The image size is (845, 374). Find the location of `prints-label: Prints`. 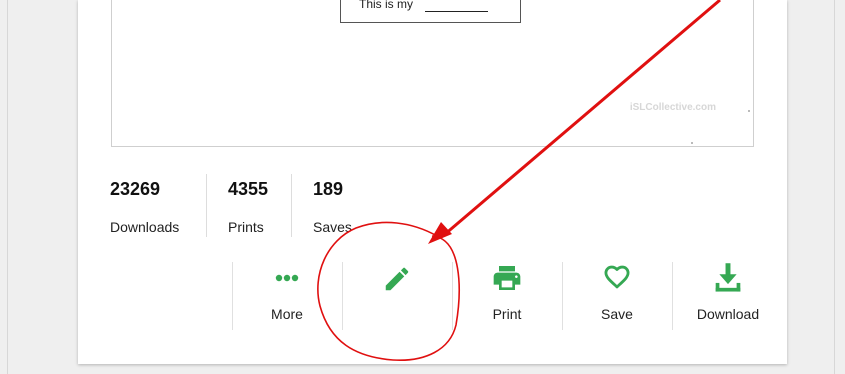

prints-label: Prints is located at coordinates (246, 227).